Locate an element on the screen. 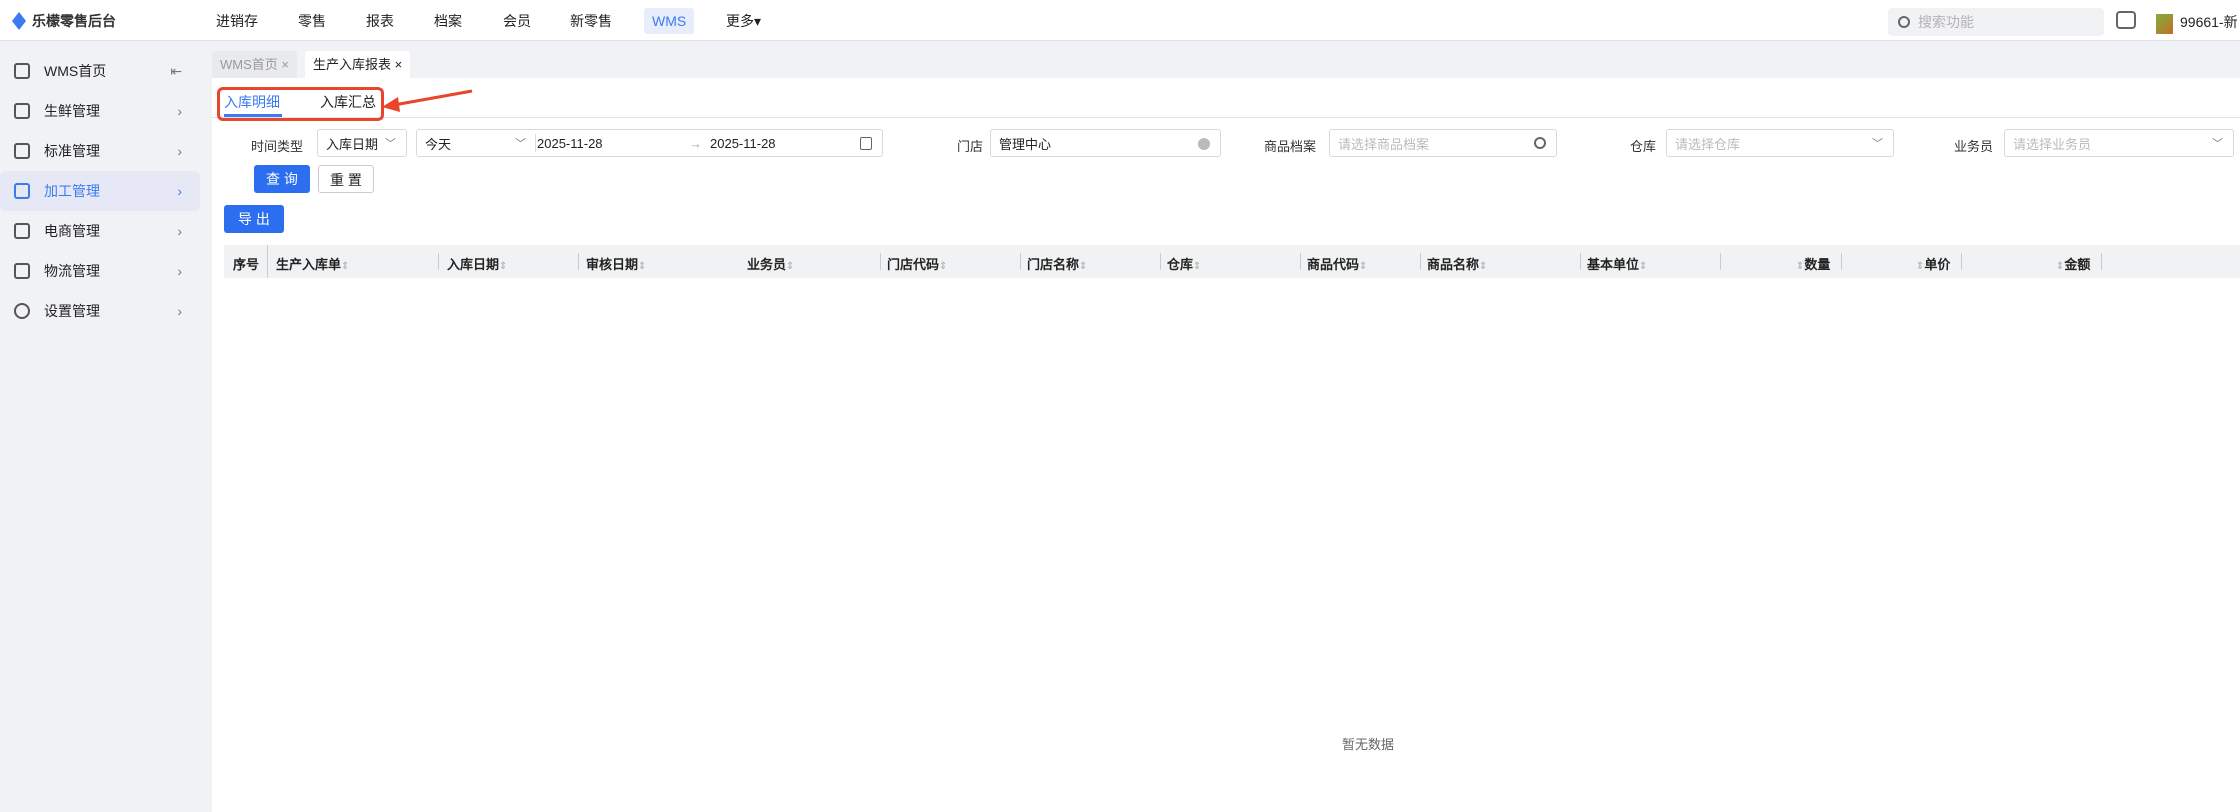 This screenshot has width=2240, height=812. salesman-select: 请选择业务员 ﹀ is located at coordinates (2119, 143).